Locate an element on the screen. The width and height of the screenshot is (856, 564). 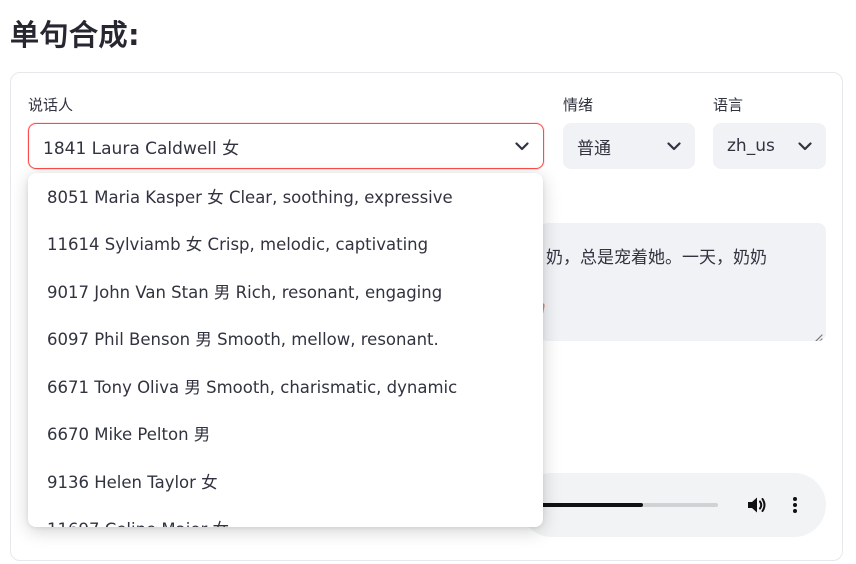
language-label: 语言 is located at coordinates (728, 105).